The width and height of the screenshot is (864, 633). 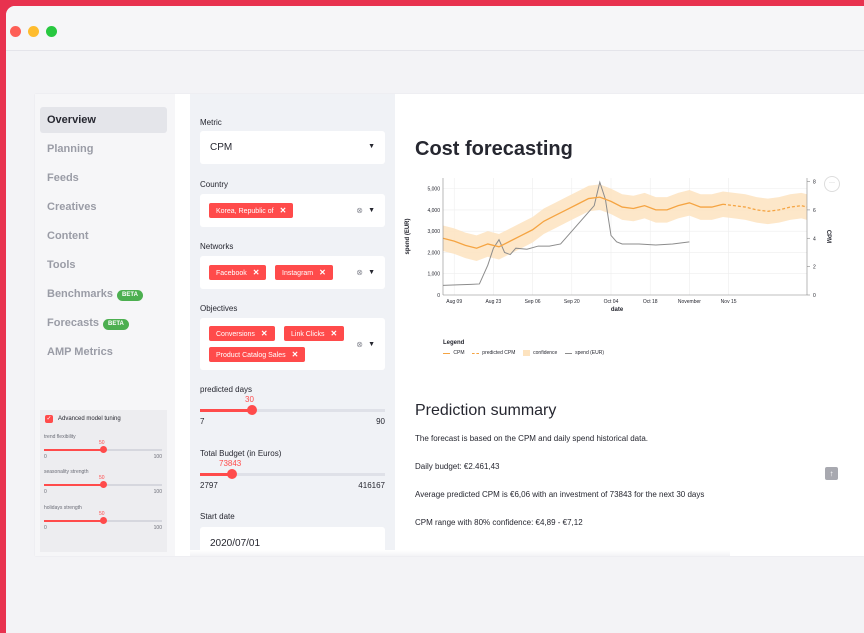 I want to click on nav-item-feeds: Feeds, so click(x=103, y=178).